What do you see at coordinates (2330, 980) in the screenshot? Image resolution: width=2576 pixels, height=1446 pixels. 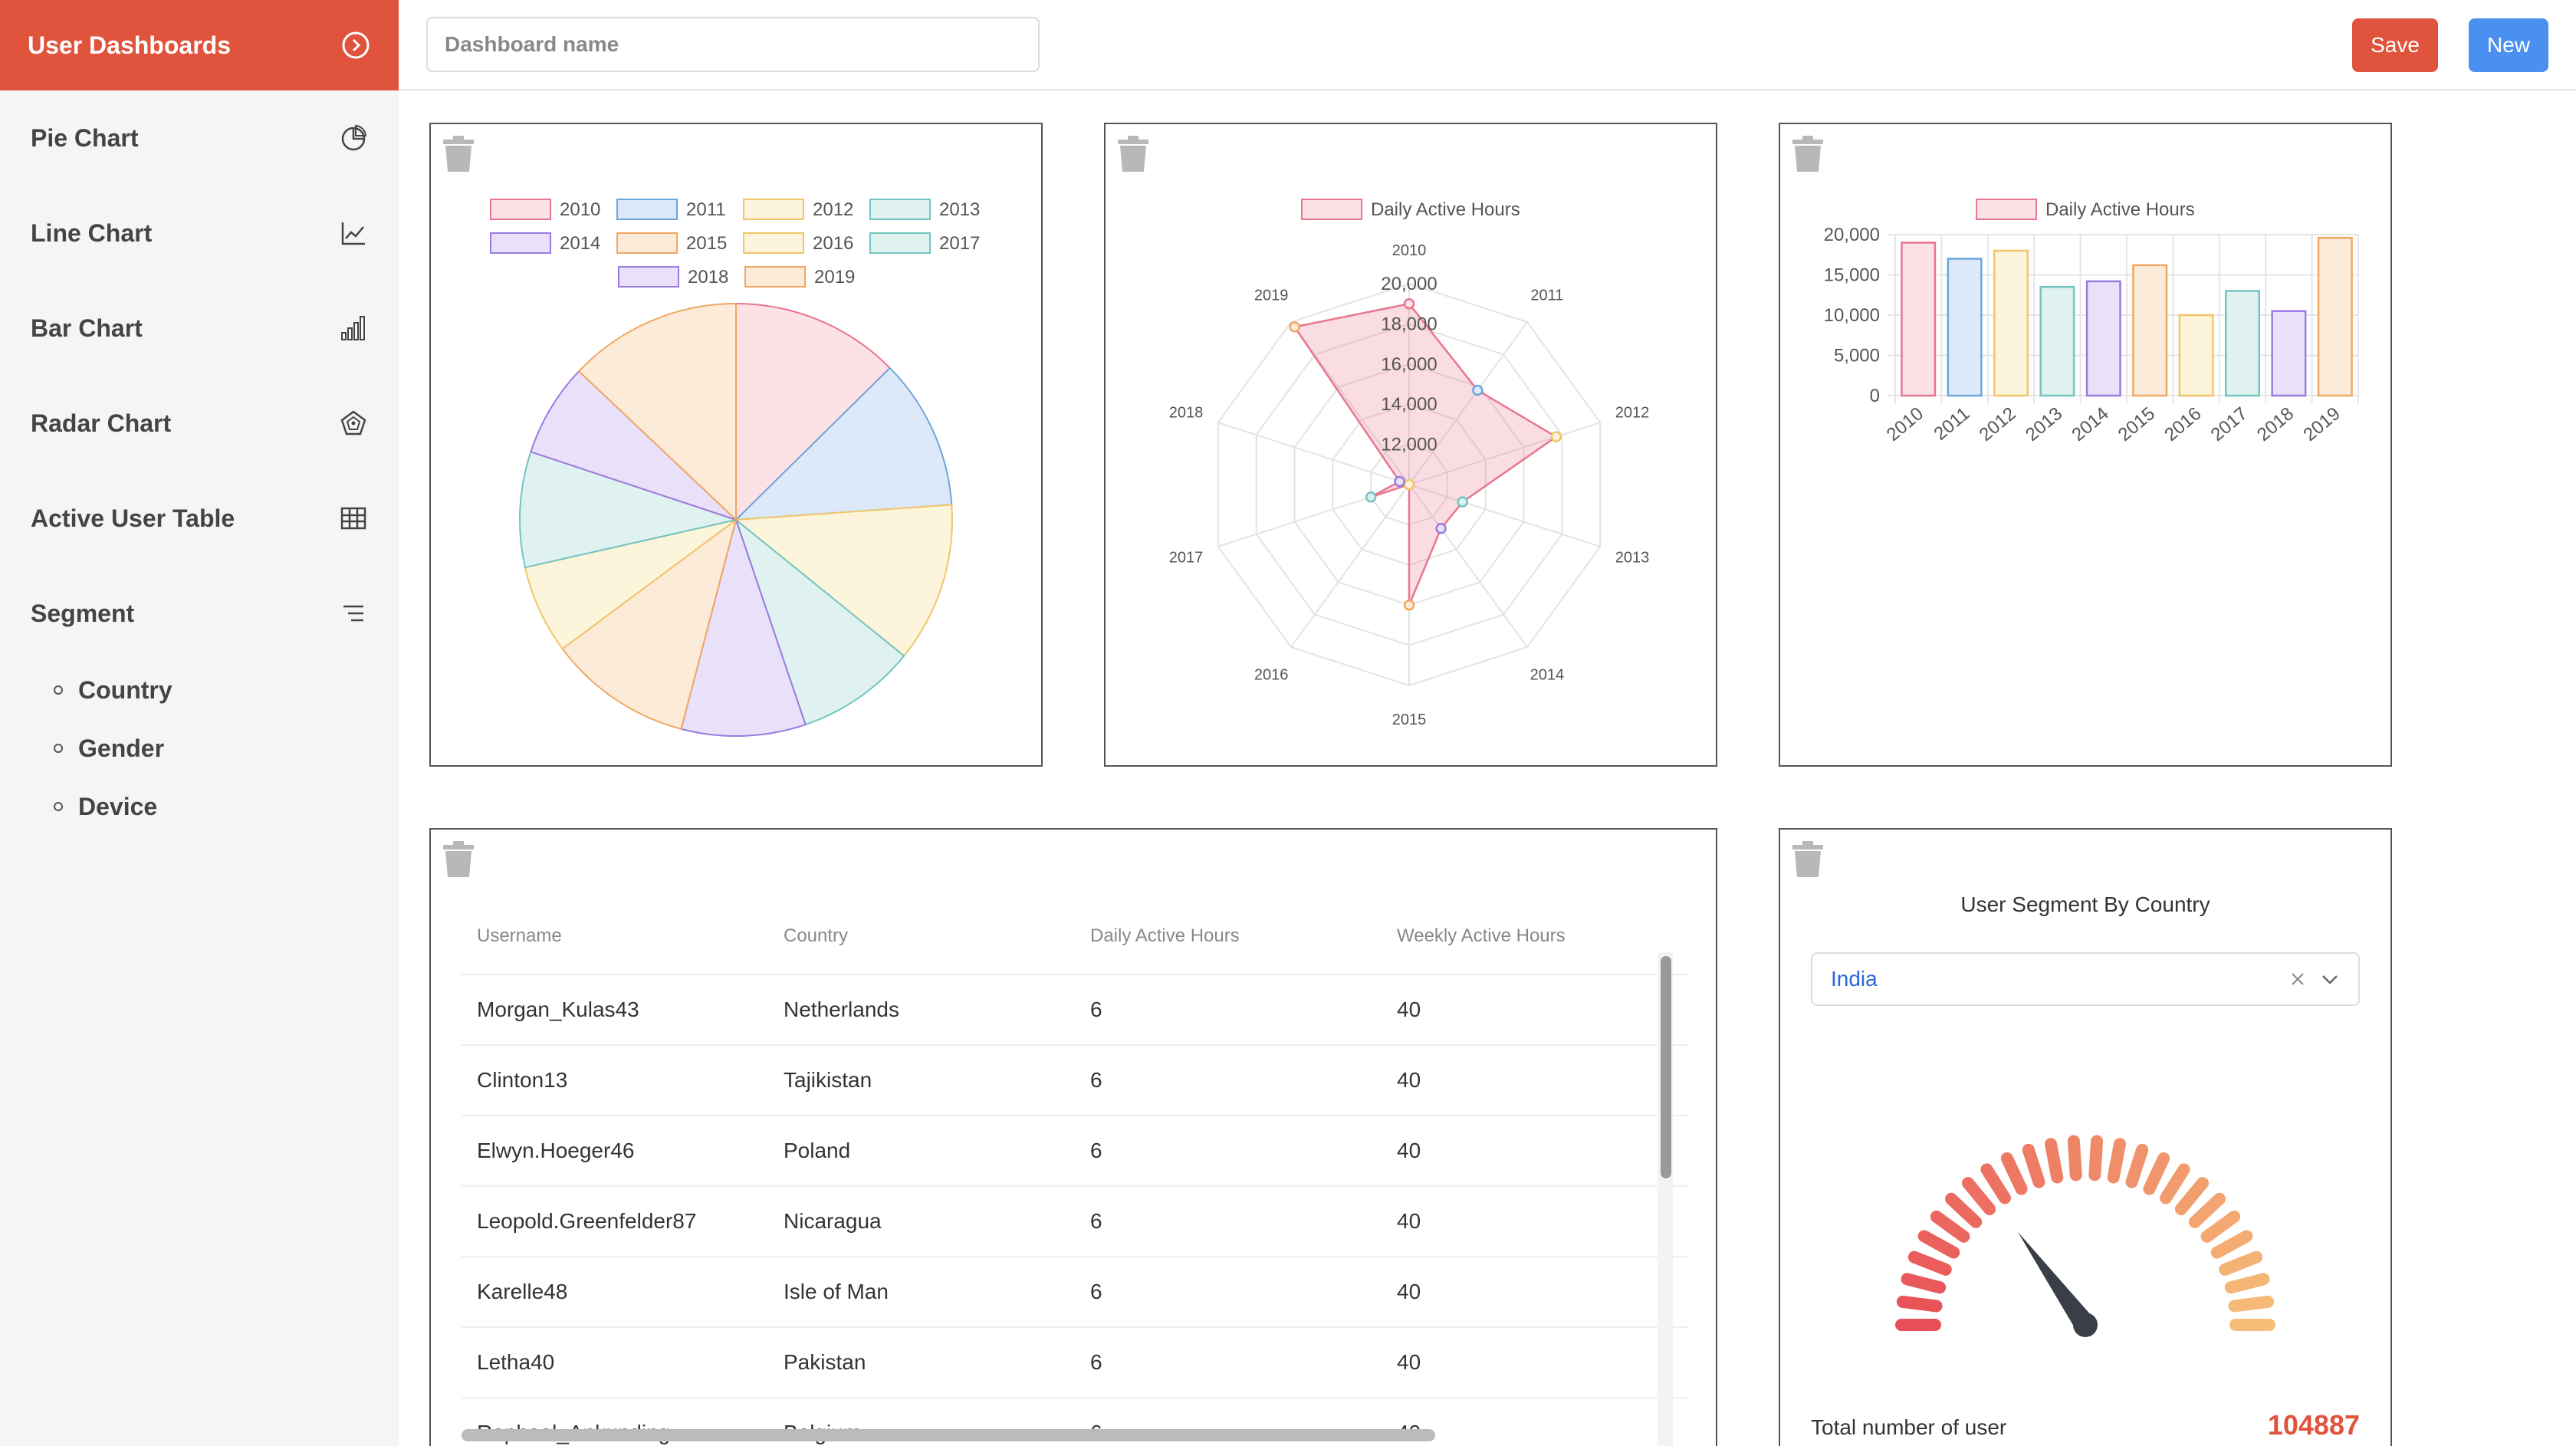 I see `chevron-down-icon` at bounding box center [2330, 980].